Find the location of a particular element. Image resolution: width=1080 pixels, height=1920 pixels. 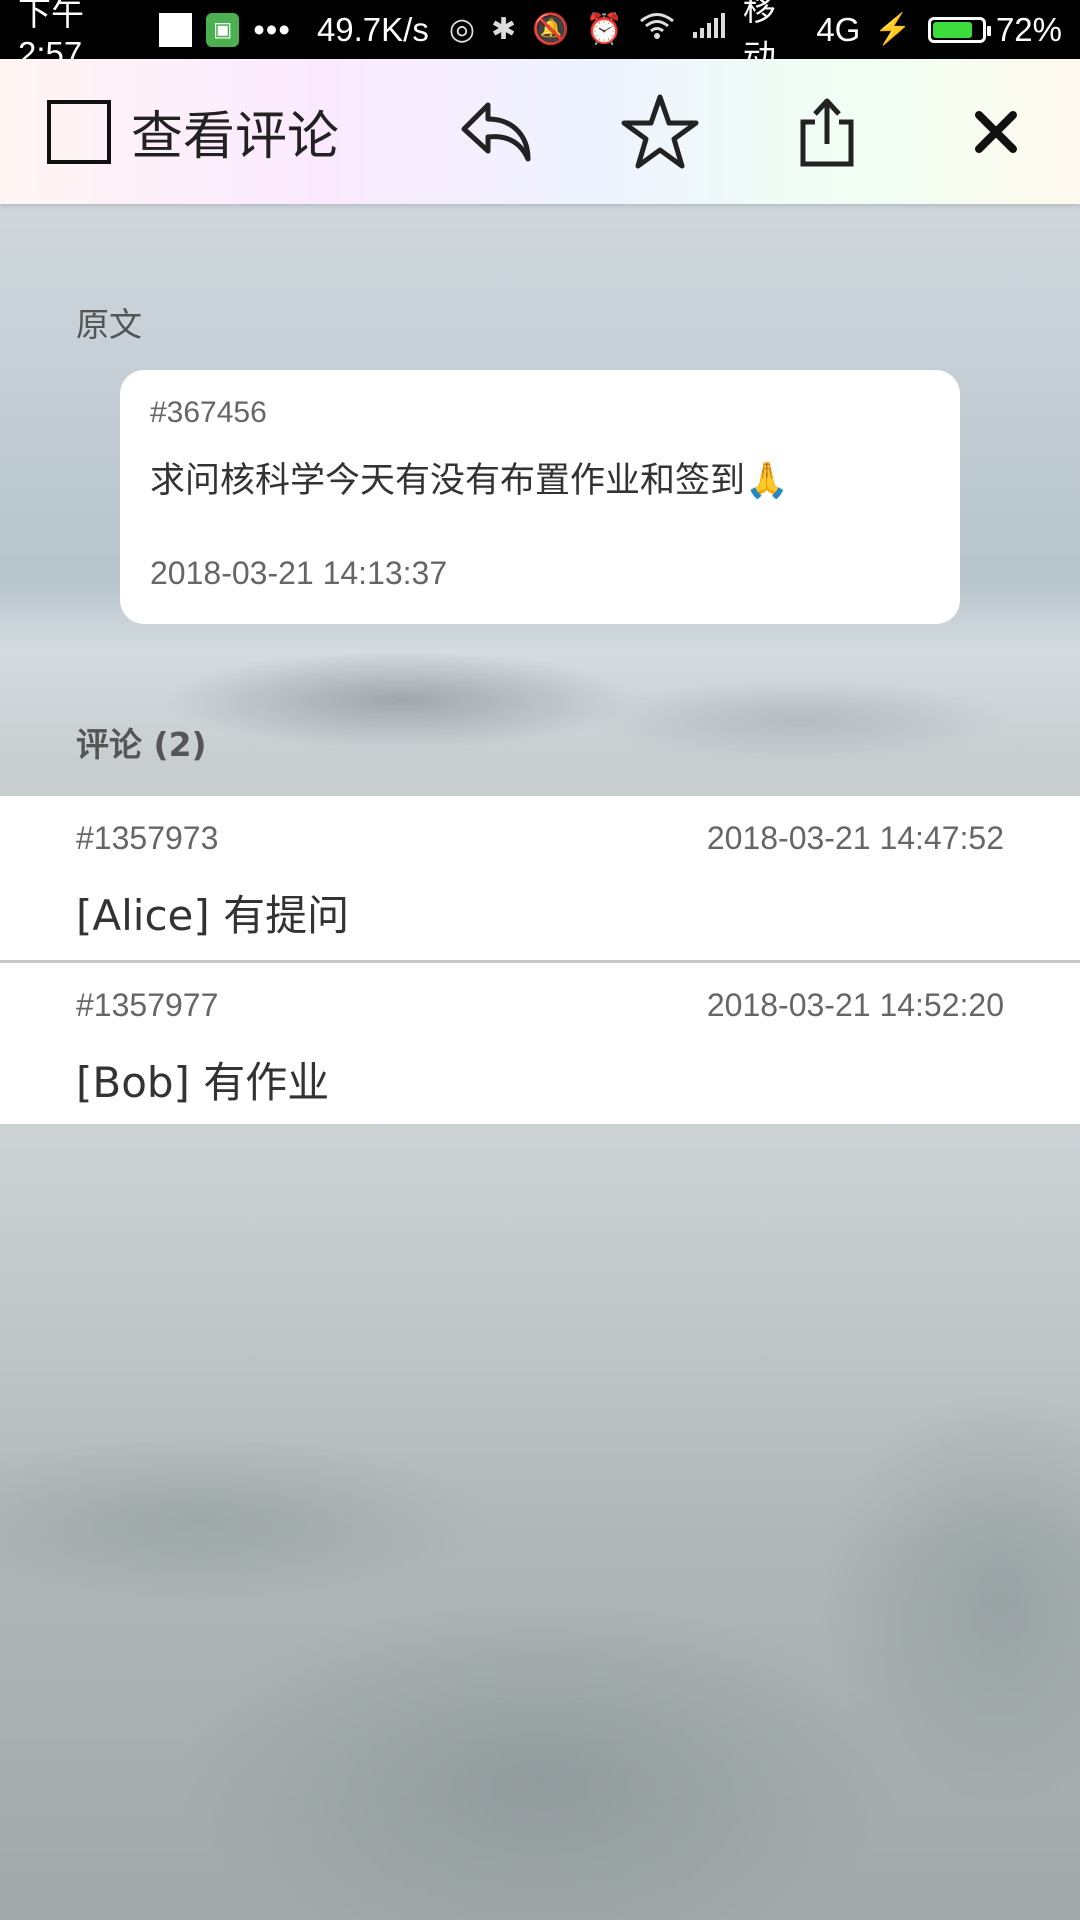

alarm-icon: ⏰ is located at coordinates (604, 29).